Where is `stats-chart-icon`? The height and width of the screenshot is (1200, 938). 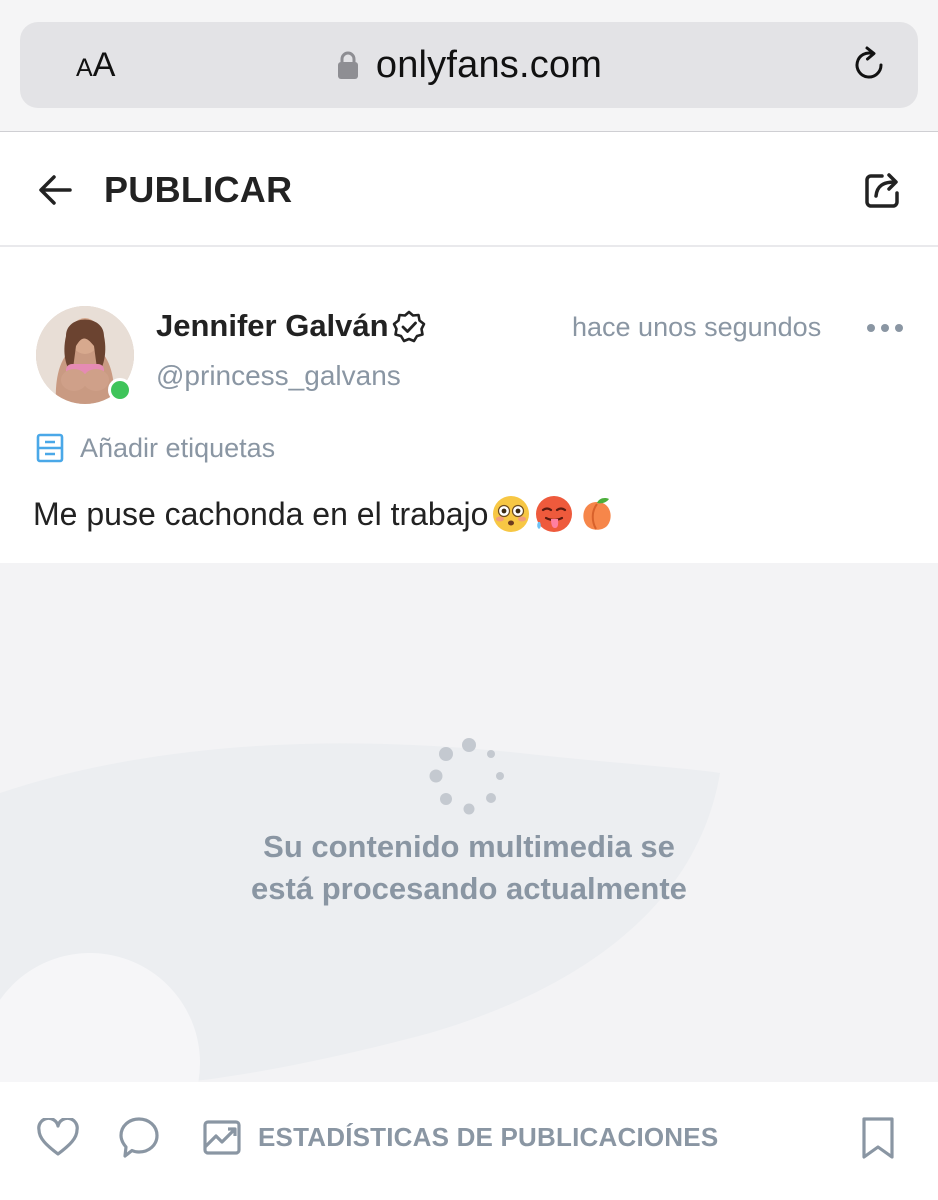
stats-chart-icon is located at coordinates (222, 1137).